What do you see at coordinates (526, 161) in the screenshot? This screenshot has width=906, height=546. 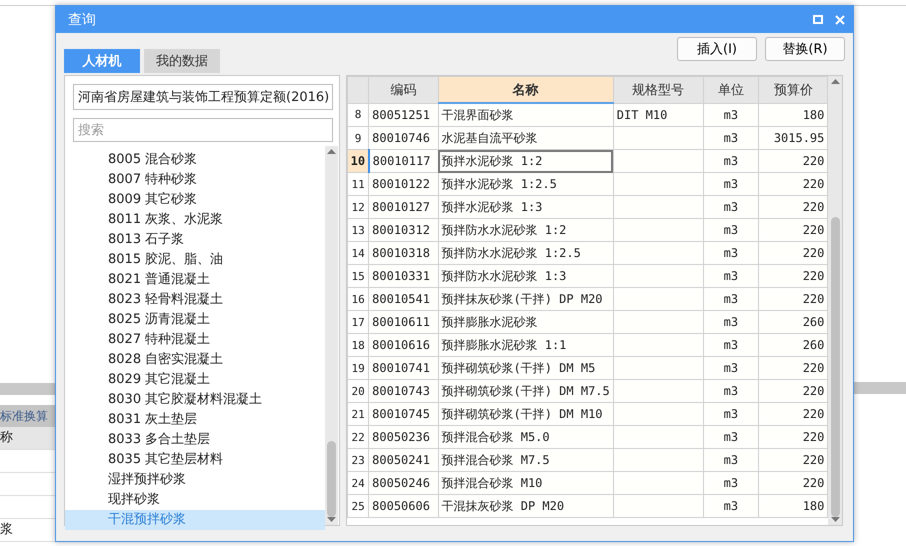 I see `table-cell: 预拌水泥砂浆 1:2` at bounding box center [526, 161].